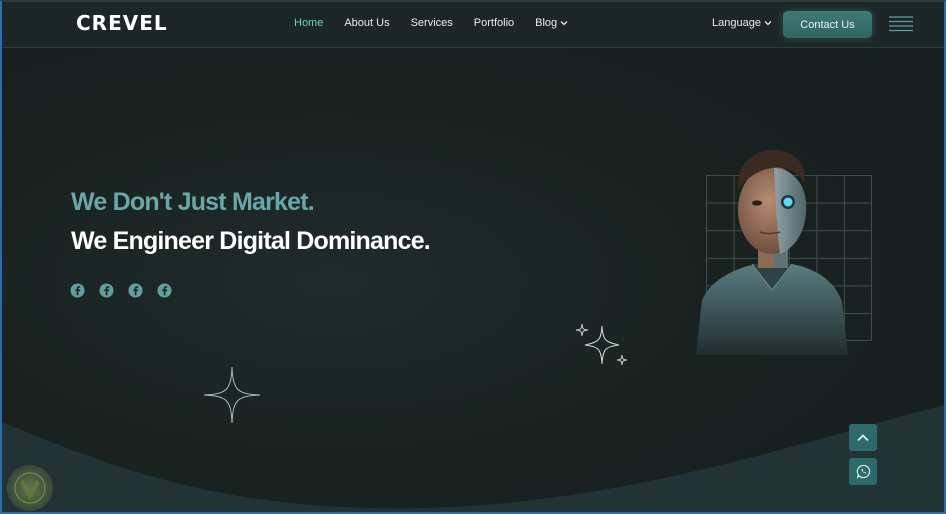 The image size is (946, 514). What do you see at coordinates (546, 23) in the screenshot?
I see `nav-blog-label: Blog` at bounding box center [546, 23].